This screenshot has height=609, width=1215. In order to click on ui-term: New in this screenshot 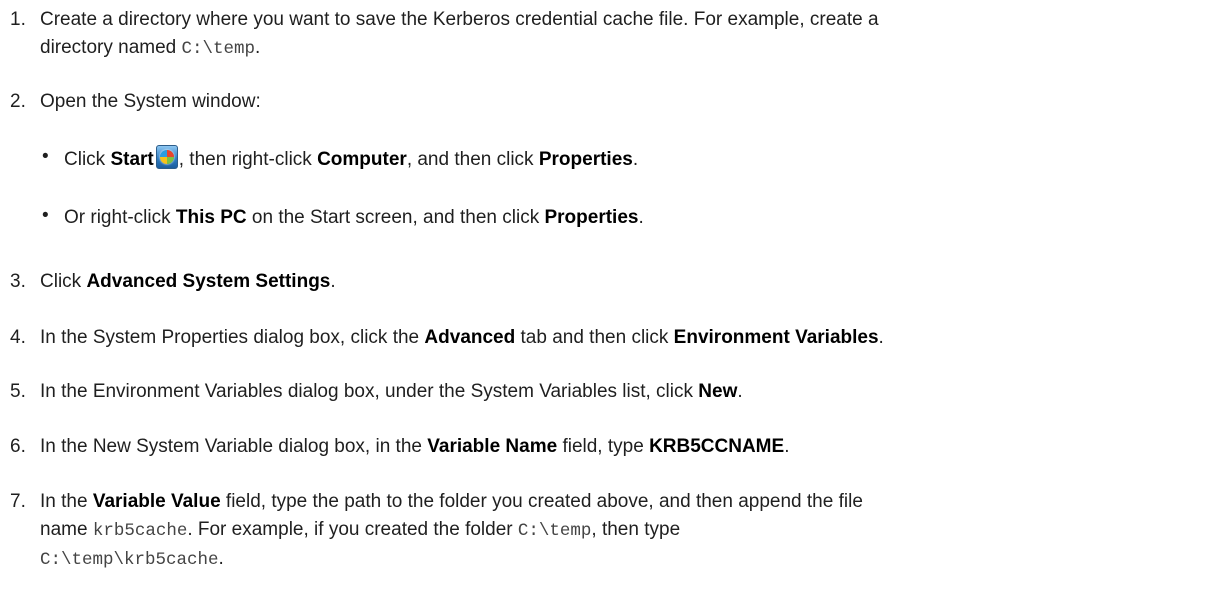, I will do `click(718, 391)`.